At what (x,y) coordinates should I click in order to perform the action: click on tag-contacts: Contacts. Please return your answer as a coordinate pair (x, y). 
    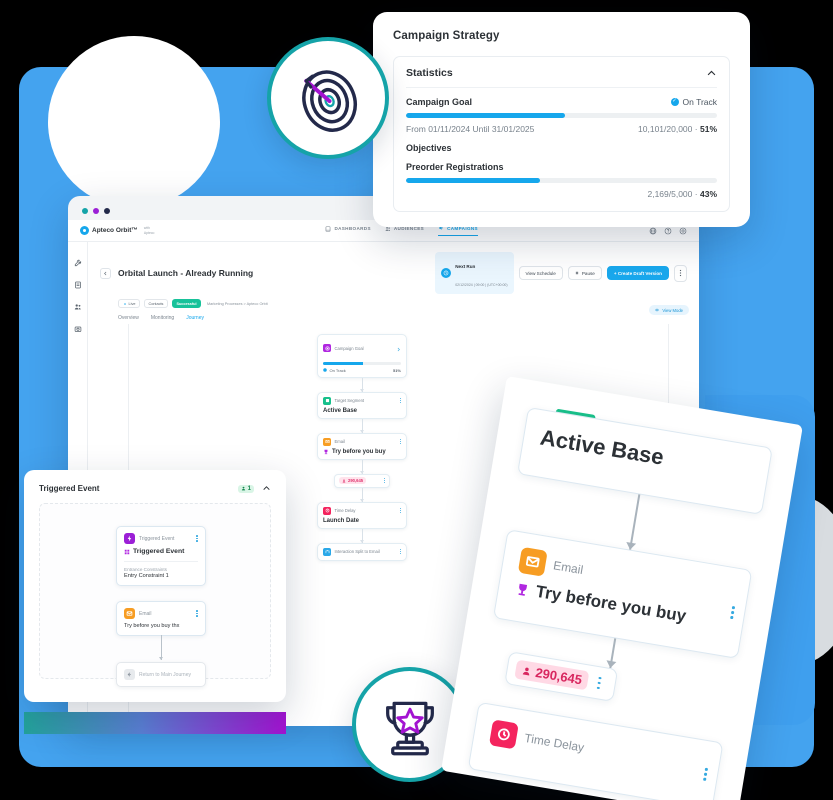
    Looking at the image, I should click on (155, 303).